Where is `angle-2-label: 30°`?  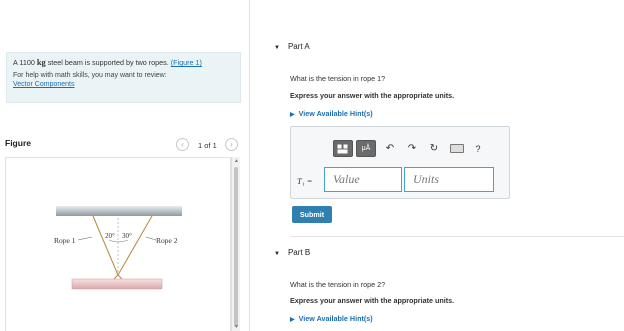
angle-2-label: 30° is located at coordinates (127, 236).